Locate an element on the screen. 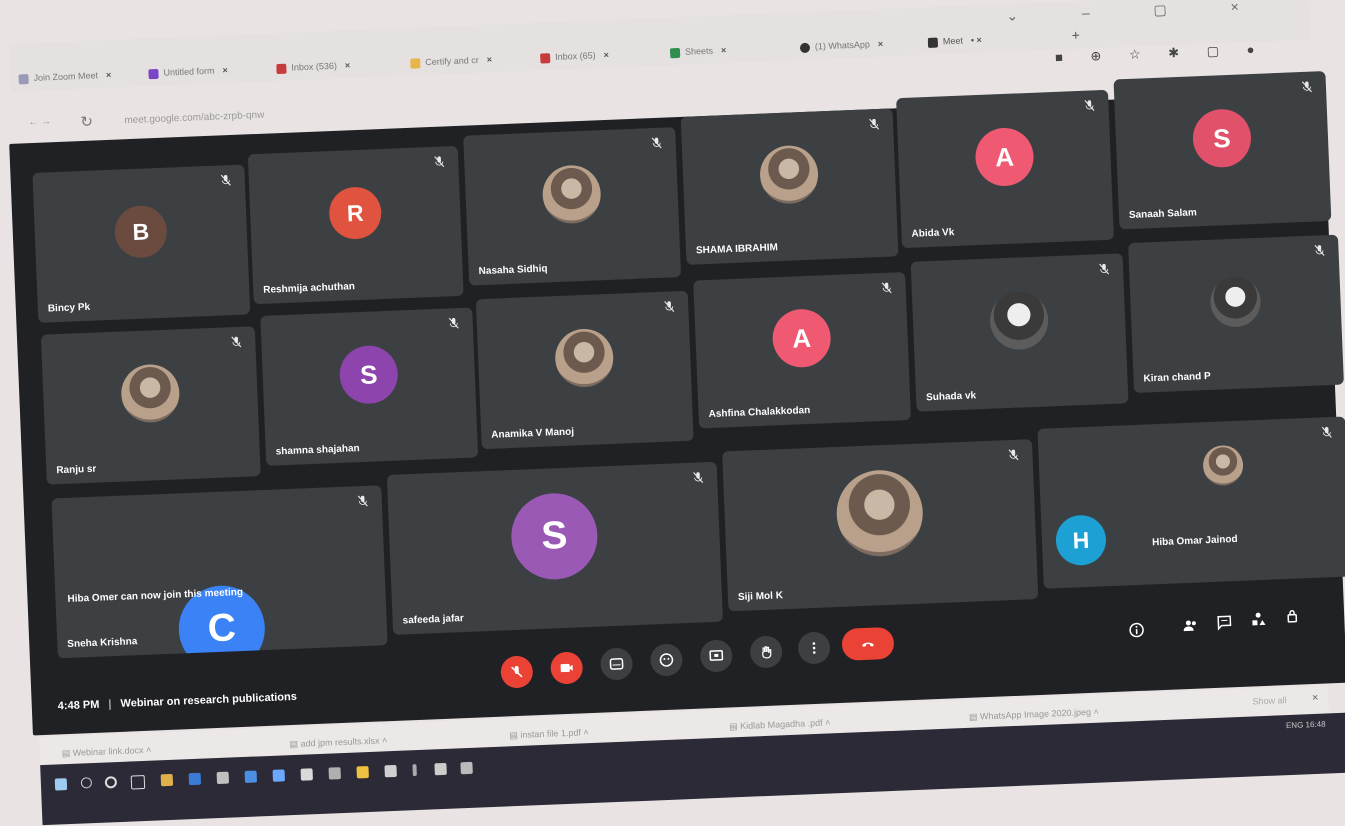 This screenshot has width=1345, height=826. more-options-button is located at coordinates (813, 647).